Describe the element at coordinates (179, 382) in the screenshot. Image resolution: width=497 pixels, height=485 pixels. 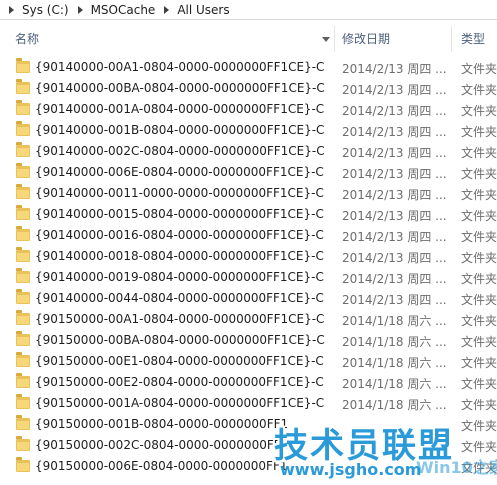
I see `row-name: {90150000-00E2-0804-0000-0000000FF1CE}-C` at that location.